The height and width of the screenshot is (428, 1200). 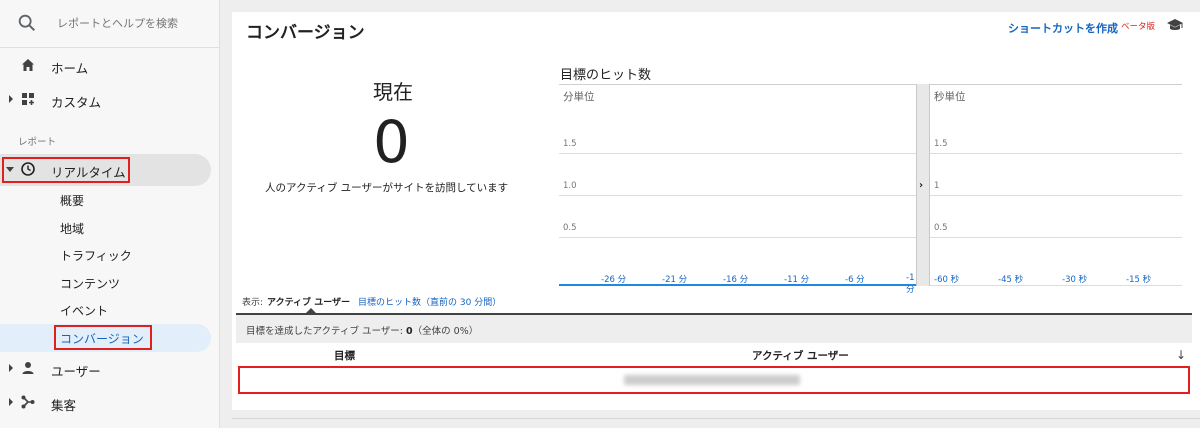 What do you see at coordinates (28, 368) in the screenshot?
I see `person-icon` at bounding box center [28, 368].